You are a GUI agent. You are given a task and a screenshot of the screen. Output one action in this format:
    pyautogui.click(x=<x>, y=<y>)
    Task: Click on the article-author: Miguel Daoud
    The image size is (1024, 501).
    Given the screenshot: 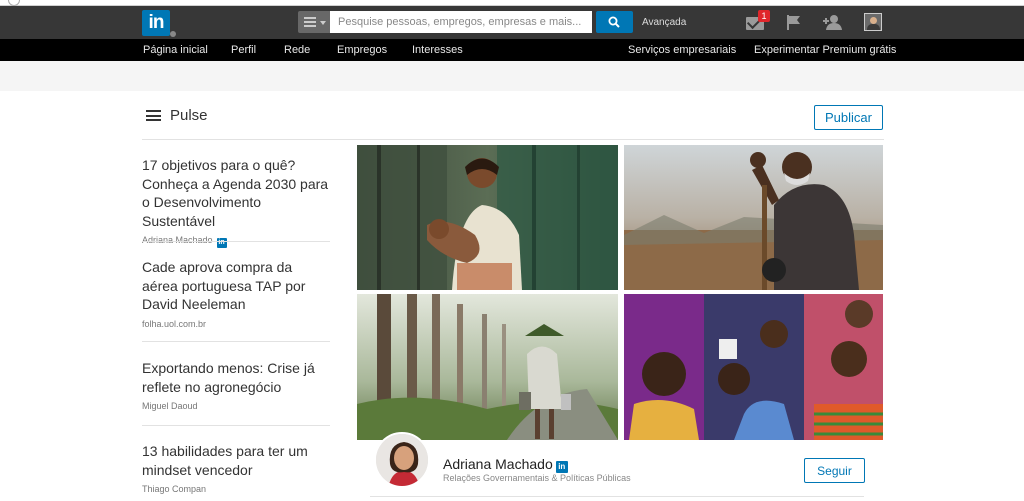 What is the action you would take?
    pyautogui.click(x=170, y=406)
    